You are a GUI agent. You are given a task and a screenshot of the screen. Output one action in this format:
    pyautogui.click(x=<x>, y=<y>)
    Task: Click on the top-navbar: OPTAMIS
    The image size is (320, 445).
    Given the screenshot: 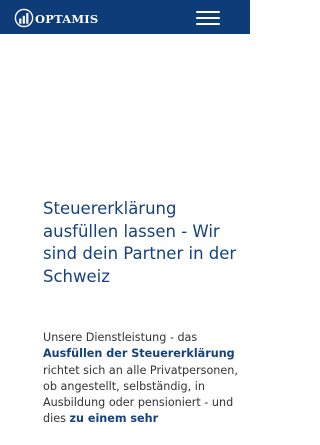 What is the action you would take?
    pyautogui.click(x=125, y=17)
    